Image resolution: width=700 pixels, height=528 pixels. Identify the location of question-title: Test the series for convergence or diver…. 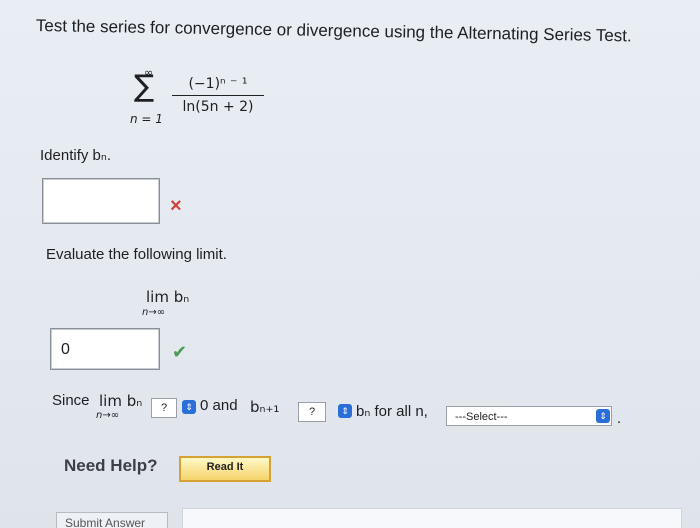
(333, 31).